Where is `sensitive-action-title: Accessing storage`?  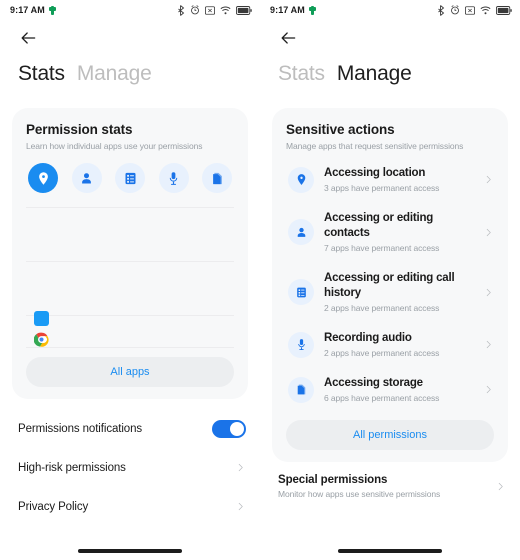
sensitive-action-title: Accessing storage is located at coordinates (373, 383).